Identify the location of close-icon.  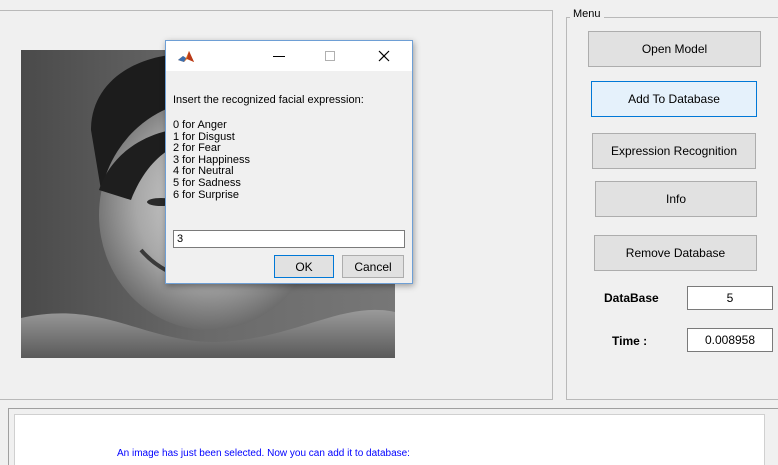
(384, 56).